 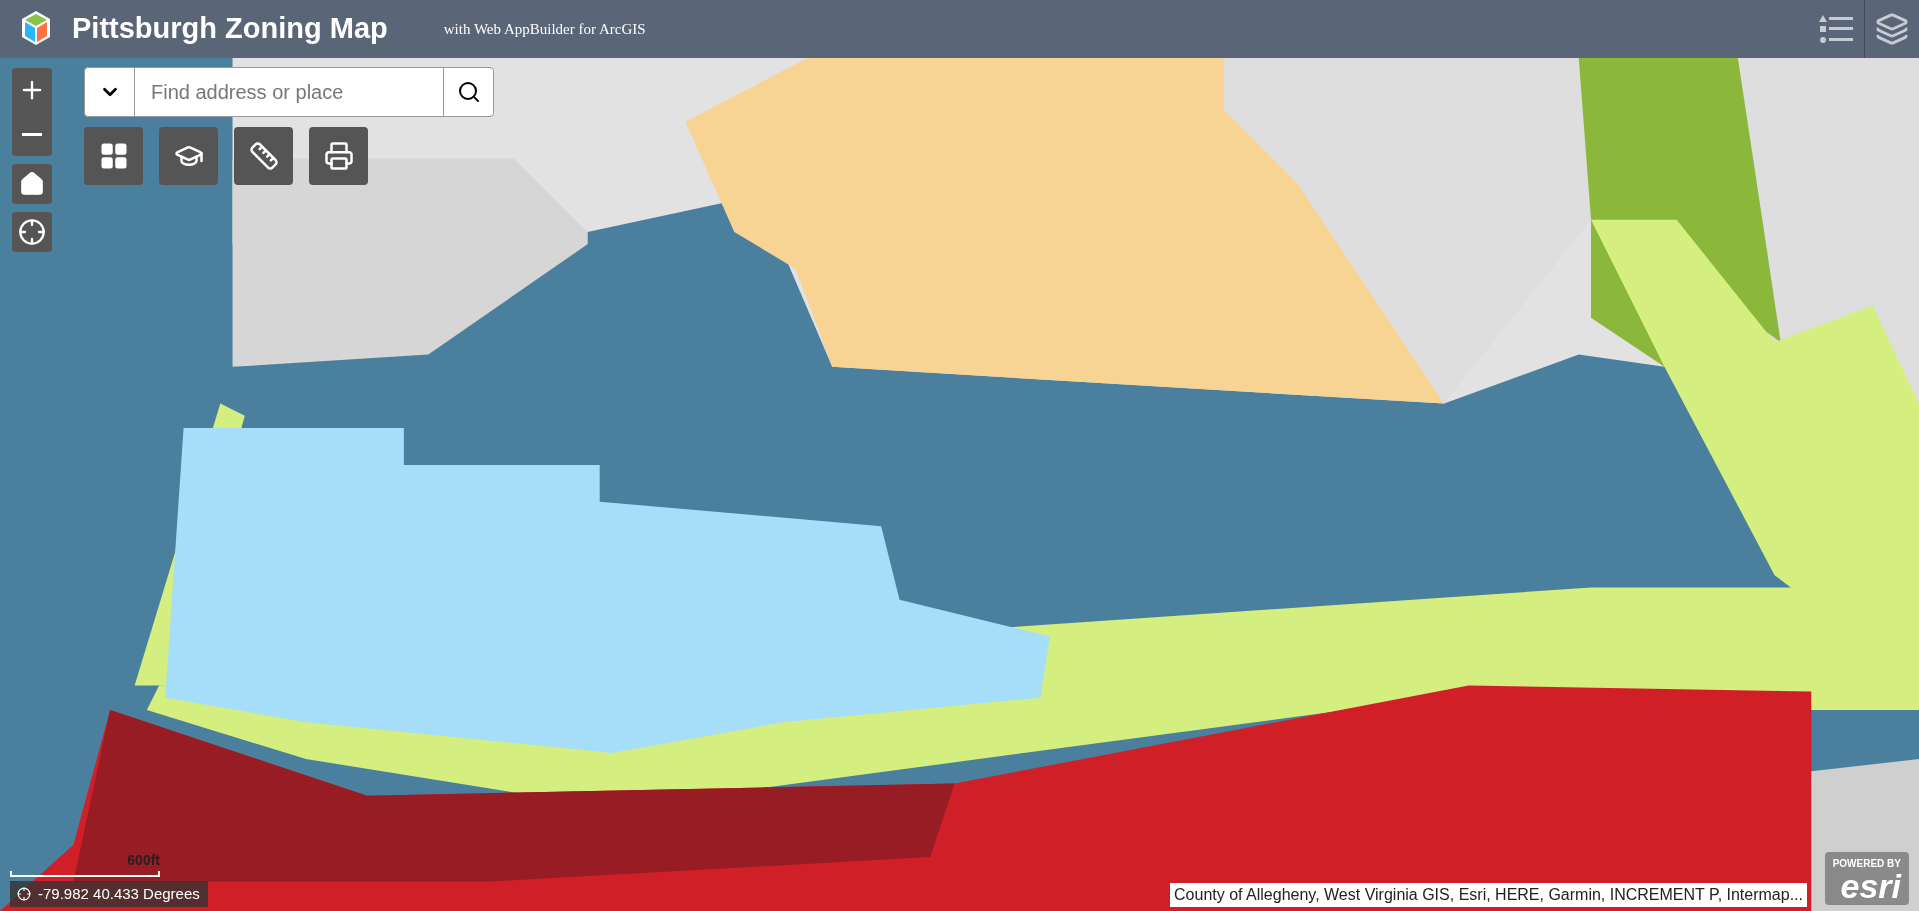 I want to click on search-bar: Find address or place, so click(x=289, y=92).